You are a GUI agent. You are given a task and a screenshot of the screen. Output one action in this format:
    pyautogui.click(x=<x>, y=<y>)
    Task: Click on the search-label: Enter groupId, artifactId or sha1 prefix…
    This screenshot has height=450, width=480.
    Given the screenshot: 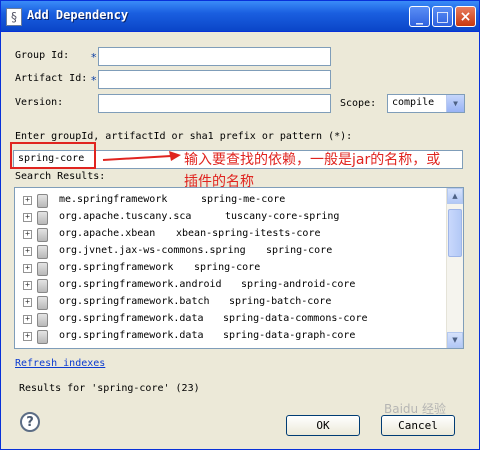 What is the action you would take?
    pyautogui.click(x=184, y=136)
    